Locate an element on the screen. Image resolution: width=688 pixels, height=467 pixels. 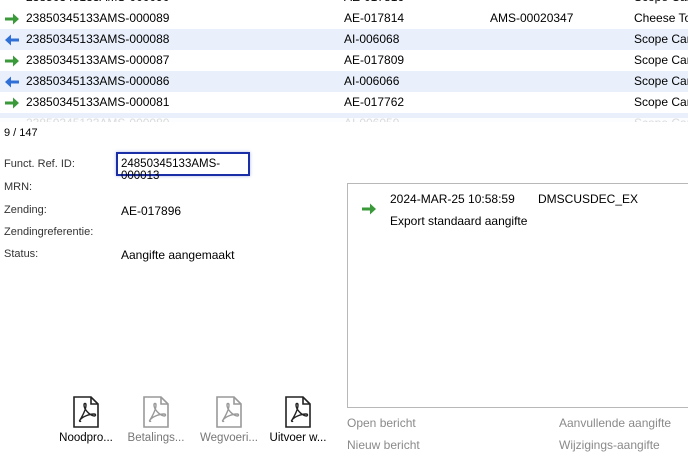
row-shipment: AE-017809 is located at coordinates (374, 60).